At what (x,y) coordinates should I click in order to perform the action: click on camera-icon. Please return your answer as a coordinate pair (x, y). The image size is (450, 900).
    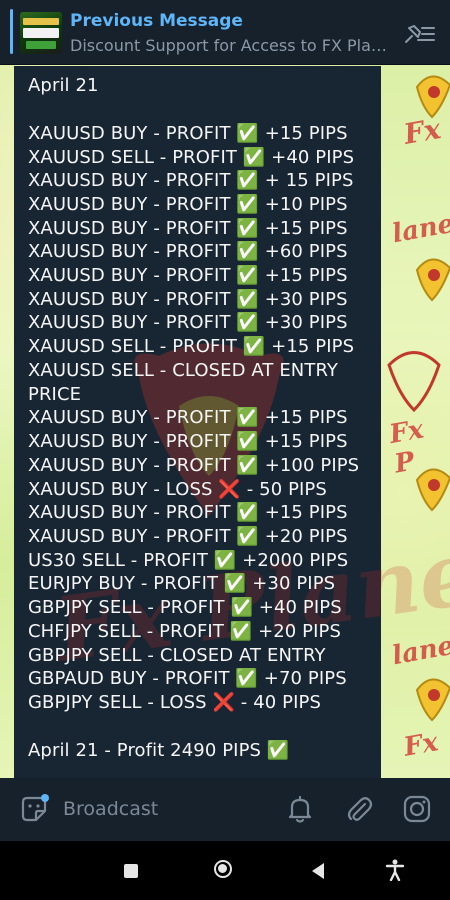
    Looking at the image, I should click on (417, 809).